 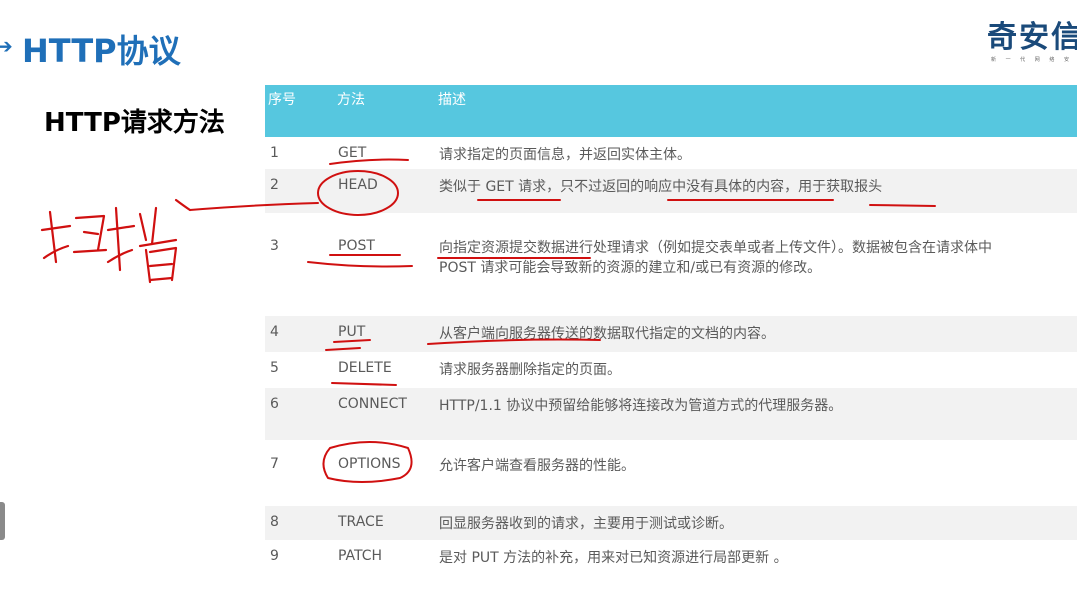 What do you see at coordinates (101, 51) in the screenshot?
I see `slide-title: HTTP协议` at bounding box center [101, 51].